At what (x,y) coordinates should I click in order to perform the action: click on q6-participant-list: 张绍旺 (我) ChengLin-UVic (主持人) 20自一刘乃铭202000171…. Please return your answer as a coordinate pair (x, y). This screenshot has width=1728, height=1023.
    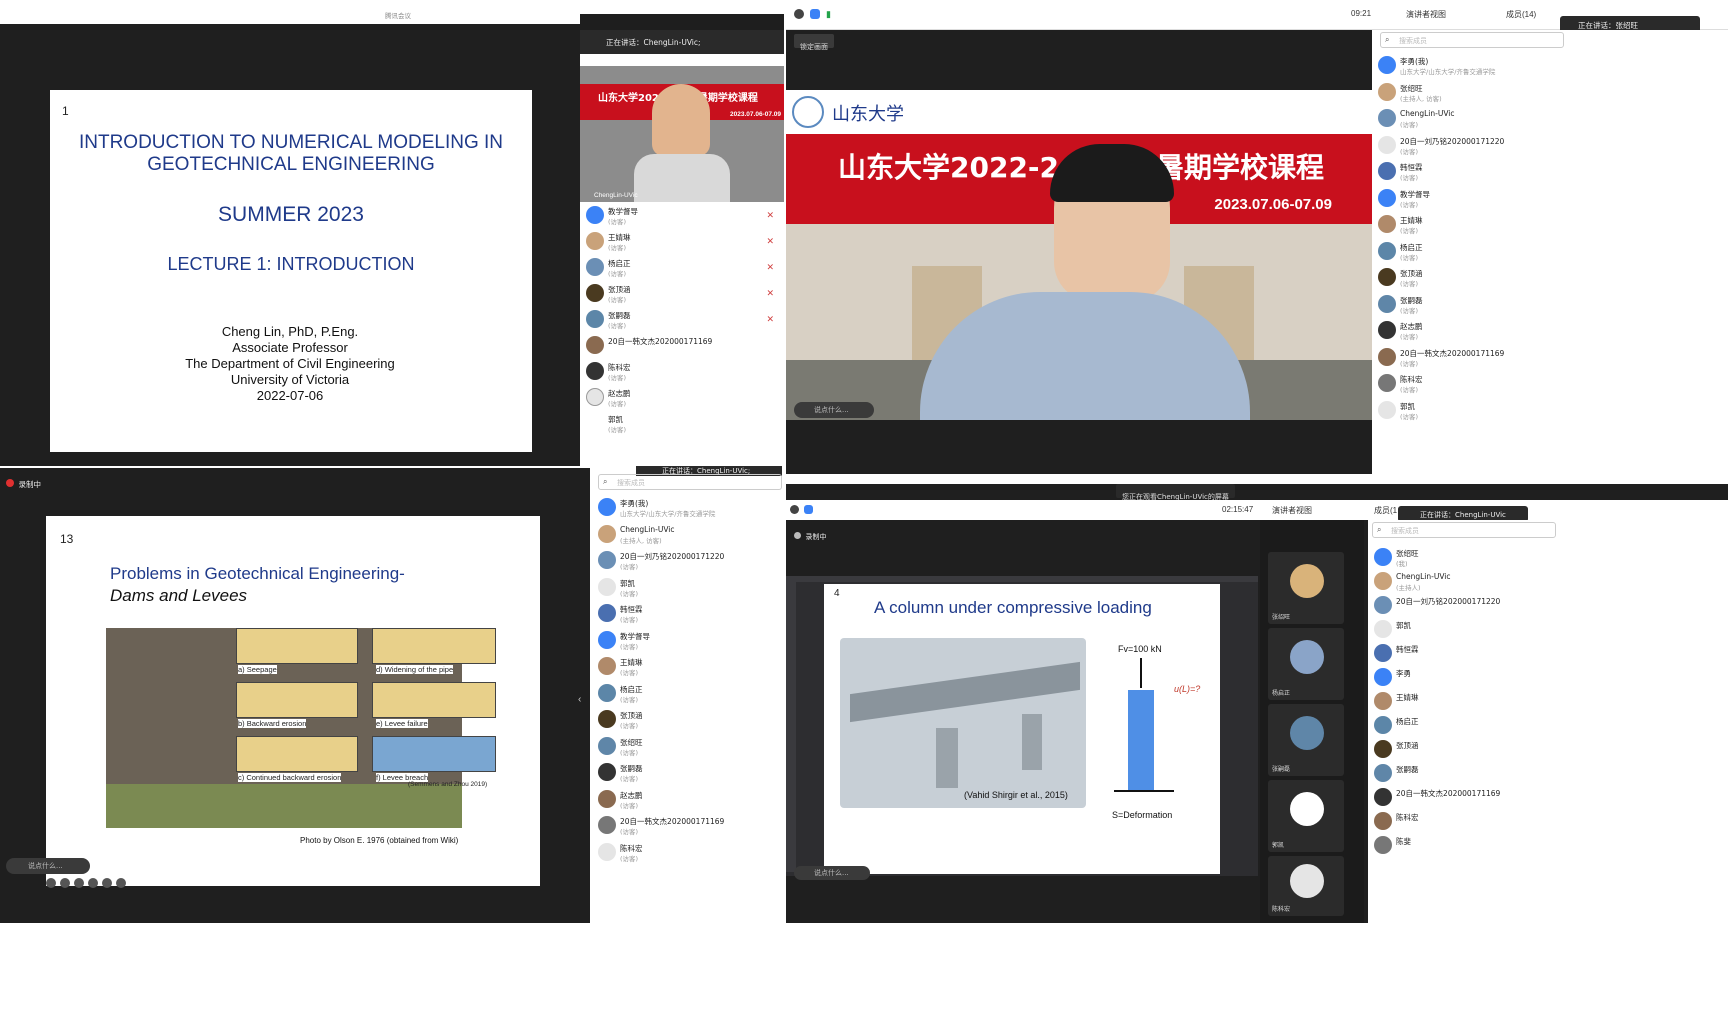
    Looking at the image, I should click on (1548, 736).